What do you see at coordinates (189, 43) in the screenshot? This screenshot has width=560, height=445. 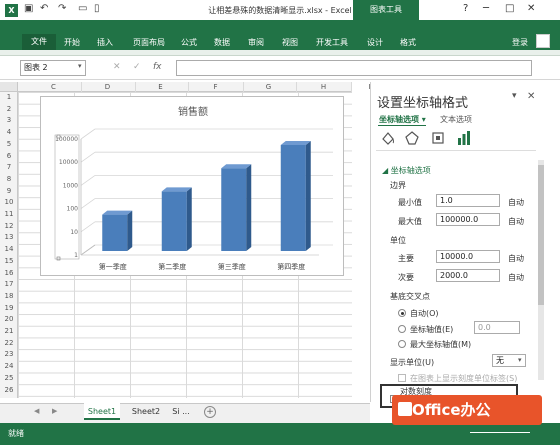 I see `tab-formulas: 公式` at bounding box center [189, 43].